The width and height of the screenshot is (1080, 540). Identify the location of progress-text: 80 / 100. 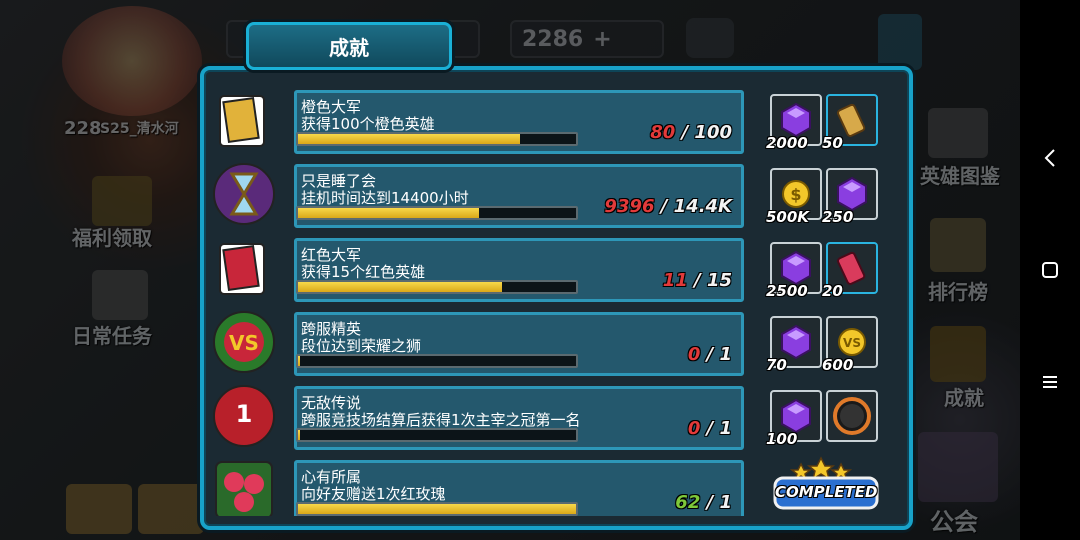
(691, 132).